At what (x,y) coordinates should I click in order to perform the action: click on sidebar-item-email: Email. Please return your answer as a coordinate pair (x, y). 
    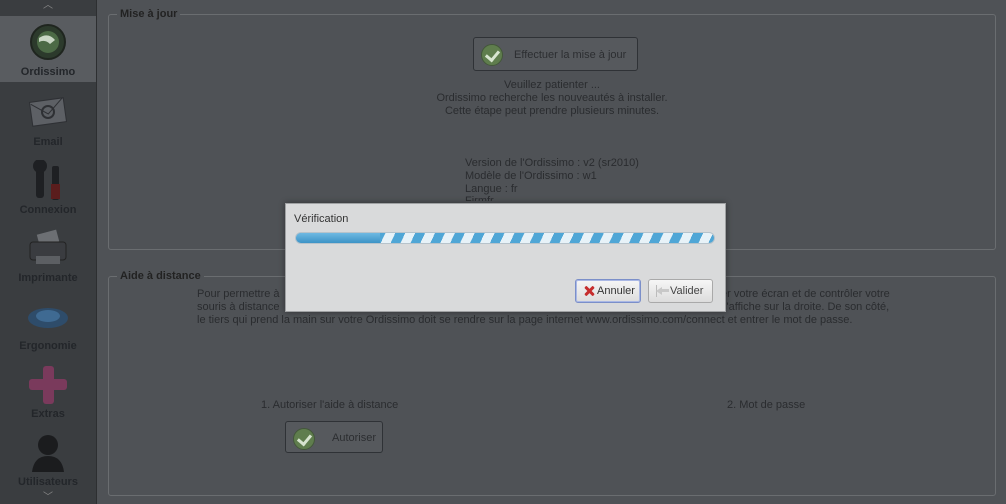
    Looking at the image, I should click on (48, 119).